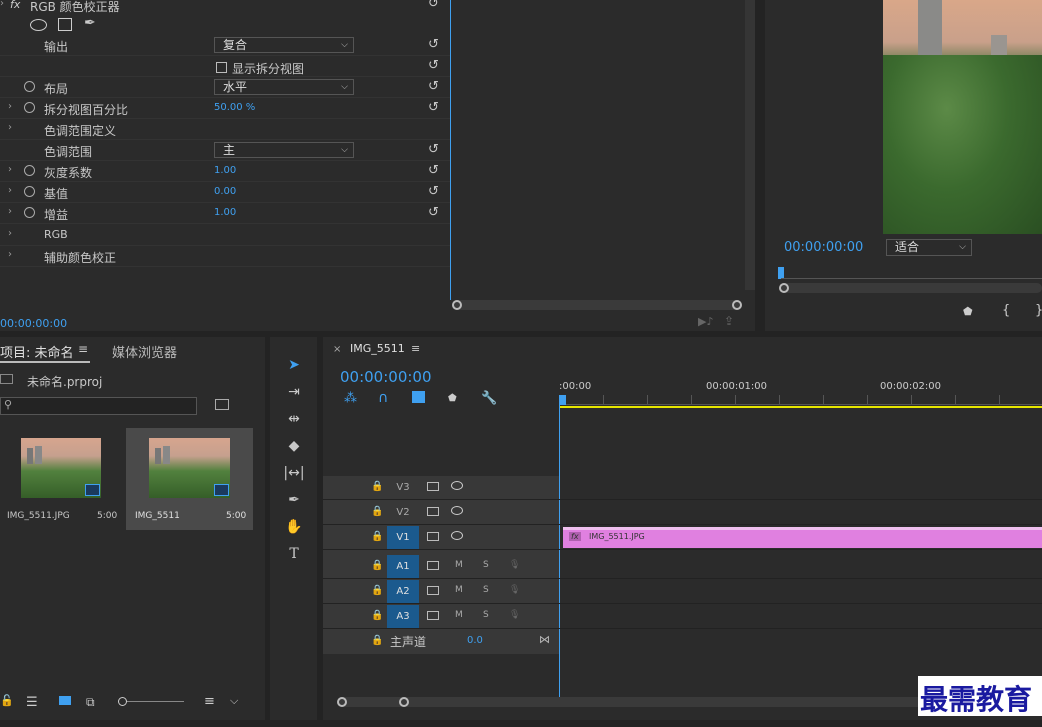 Image resolution: width=1042 pixels, height=727 pixels. I want to click on ec-timecode: 00:00:00:00, so click(33, 323).